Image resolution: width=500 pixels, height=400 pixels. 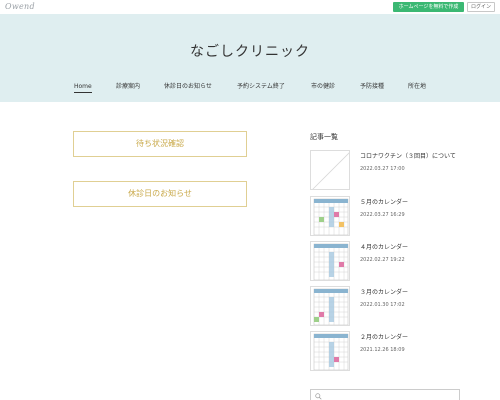 What do you see at coordinates (382, 260) in the screenshot?
I see `article-date: 2022.02.27 19:22` at bounding box center [382, 260].